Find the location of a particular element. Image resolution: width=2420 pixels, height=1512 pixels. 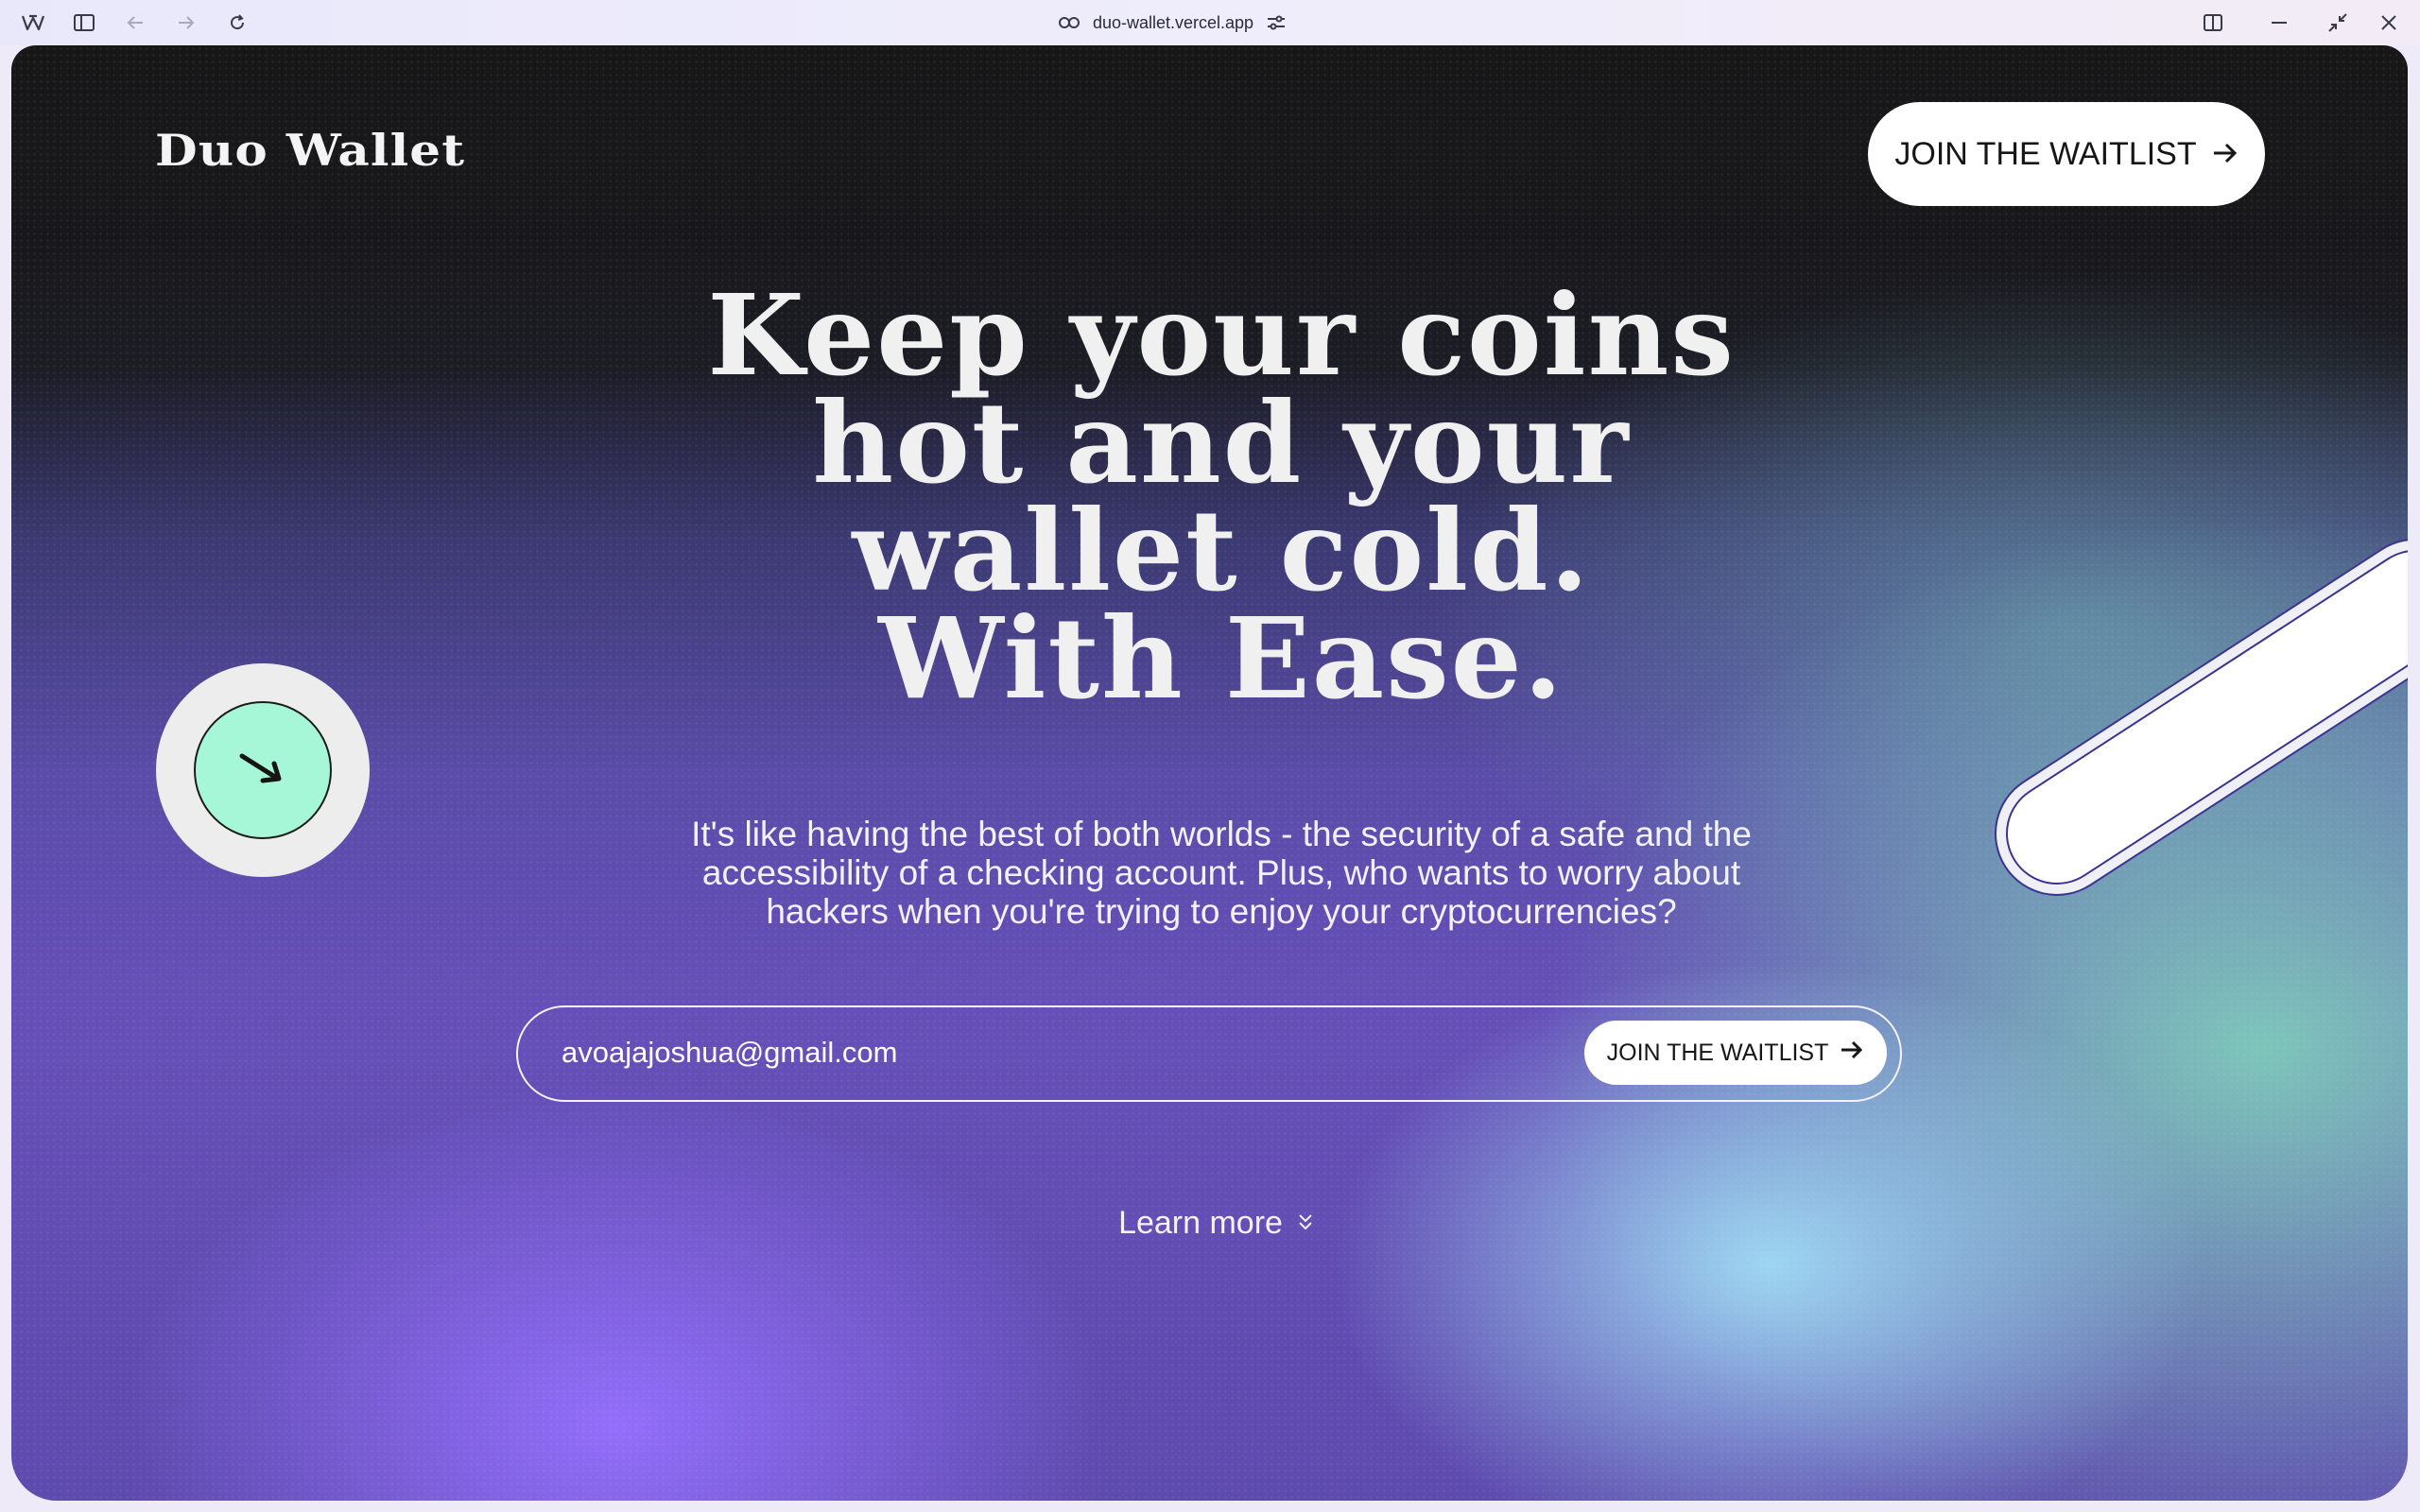

badge-inner-circle is located at coordinates (263, 770).